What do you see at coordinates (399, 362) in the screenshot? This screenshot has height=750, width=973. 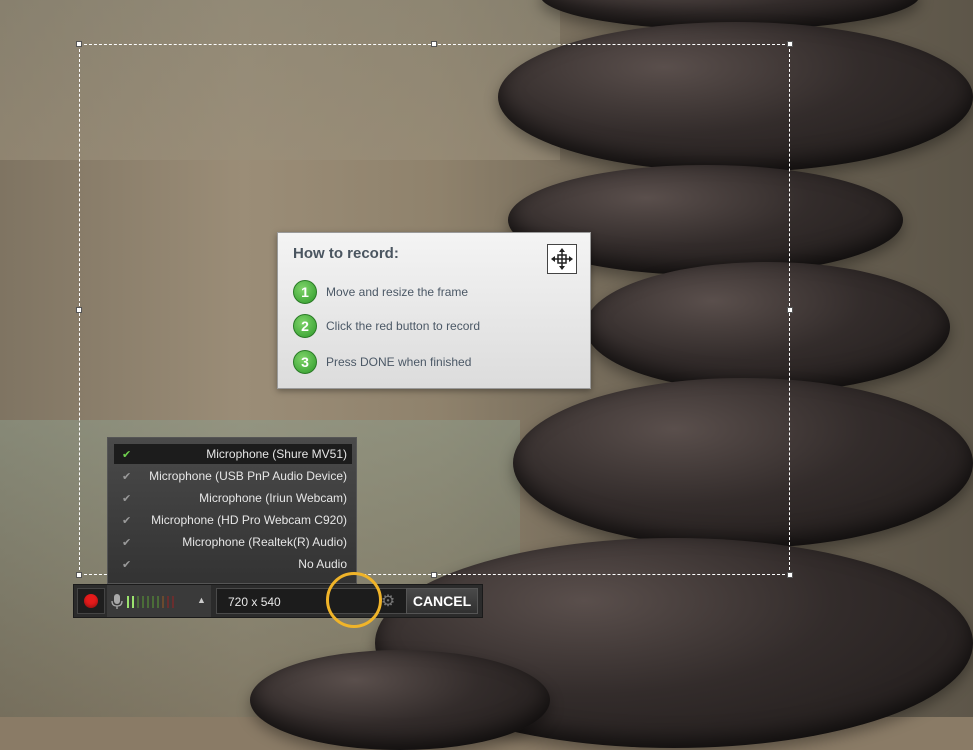 I see `step-text: Press DONE when finished` at bounding box center [399, 362].